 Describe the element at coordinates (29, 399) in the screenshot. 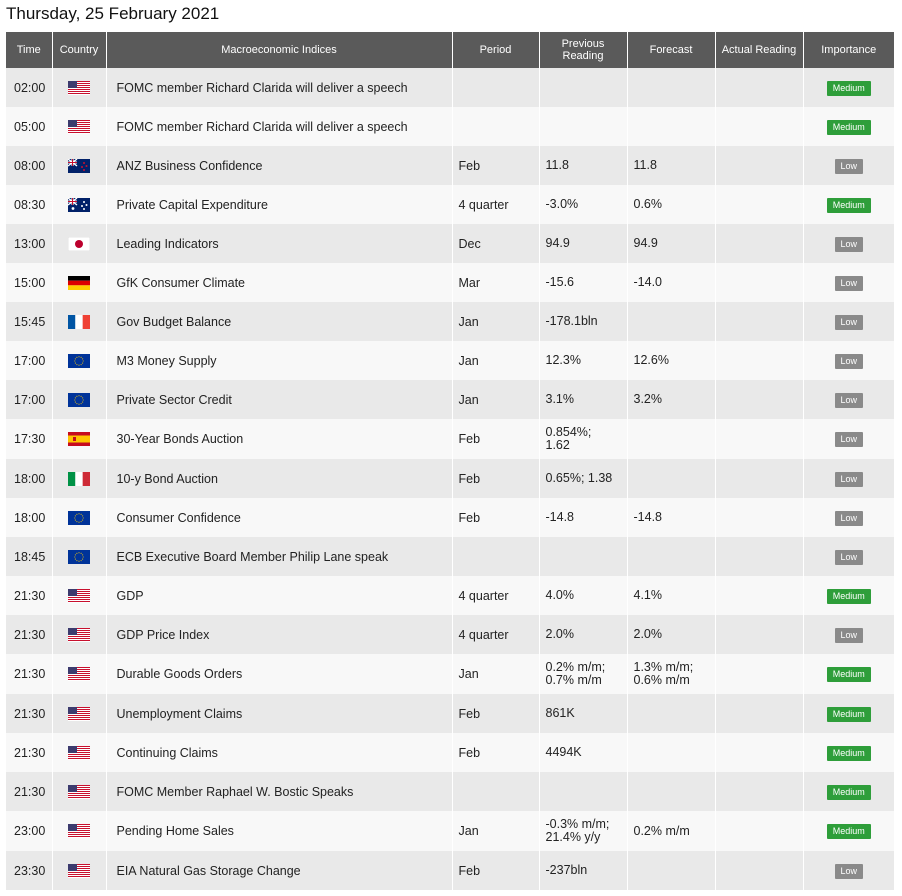

I see `cell-time: 17:00` at that location.